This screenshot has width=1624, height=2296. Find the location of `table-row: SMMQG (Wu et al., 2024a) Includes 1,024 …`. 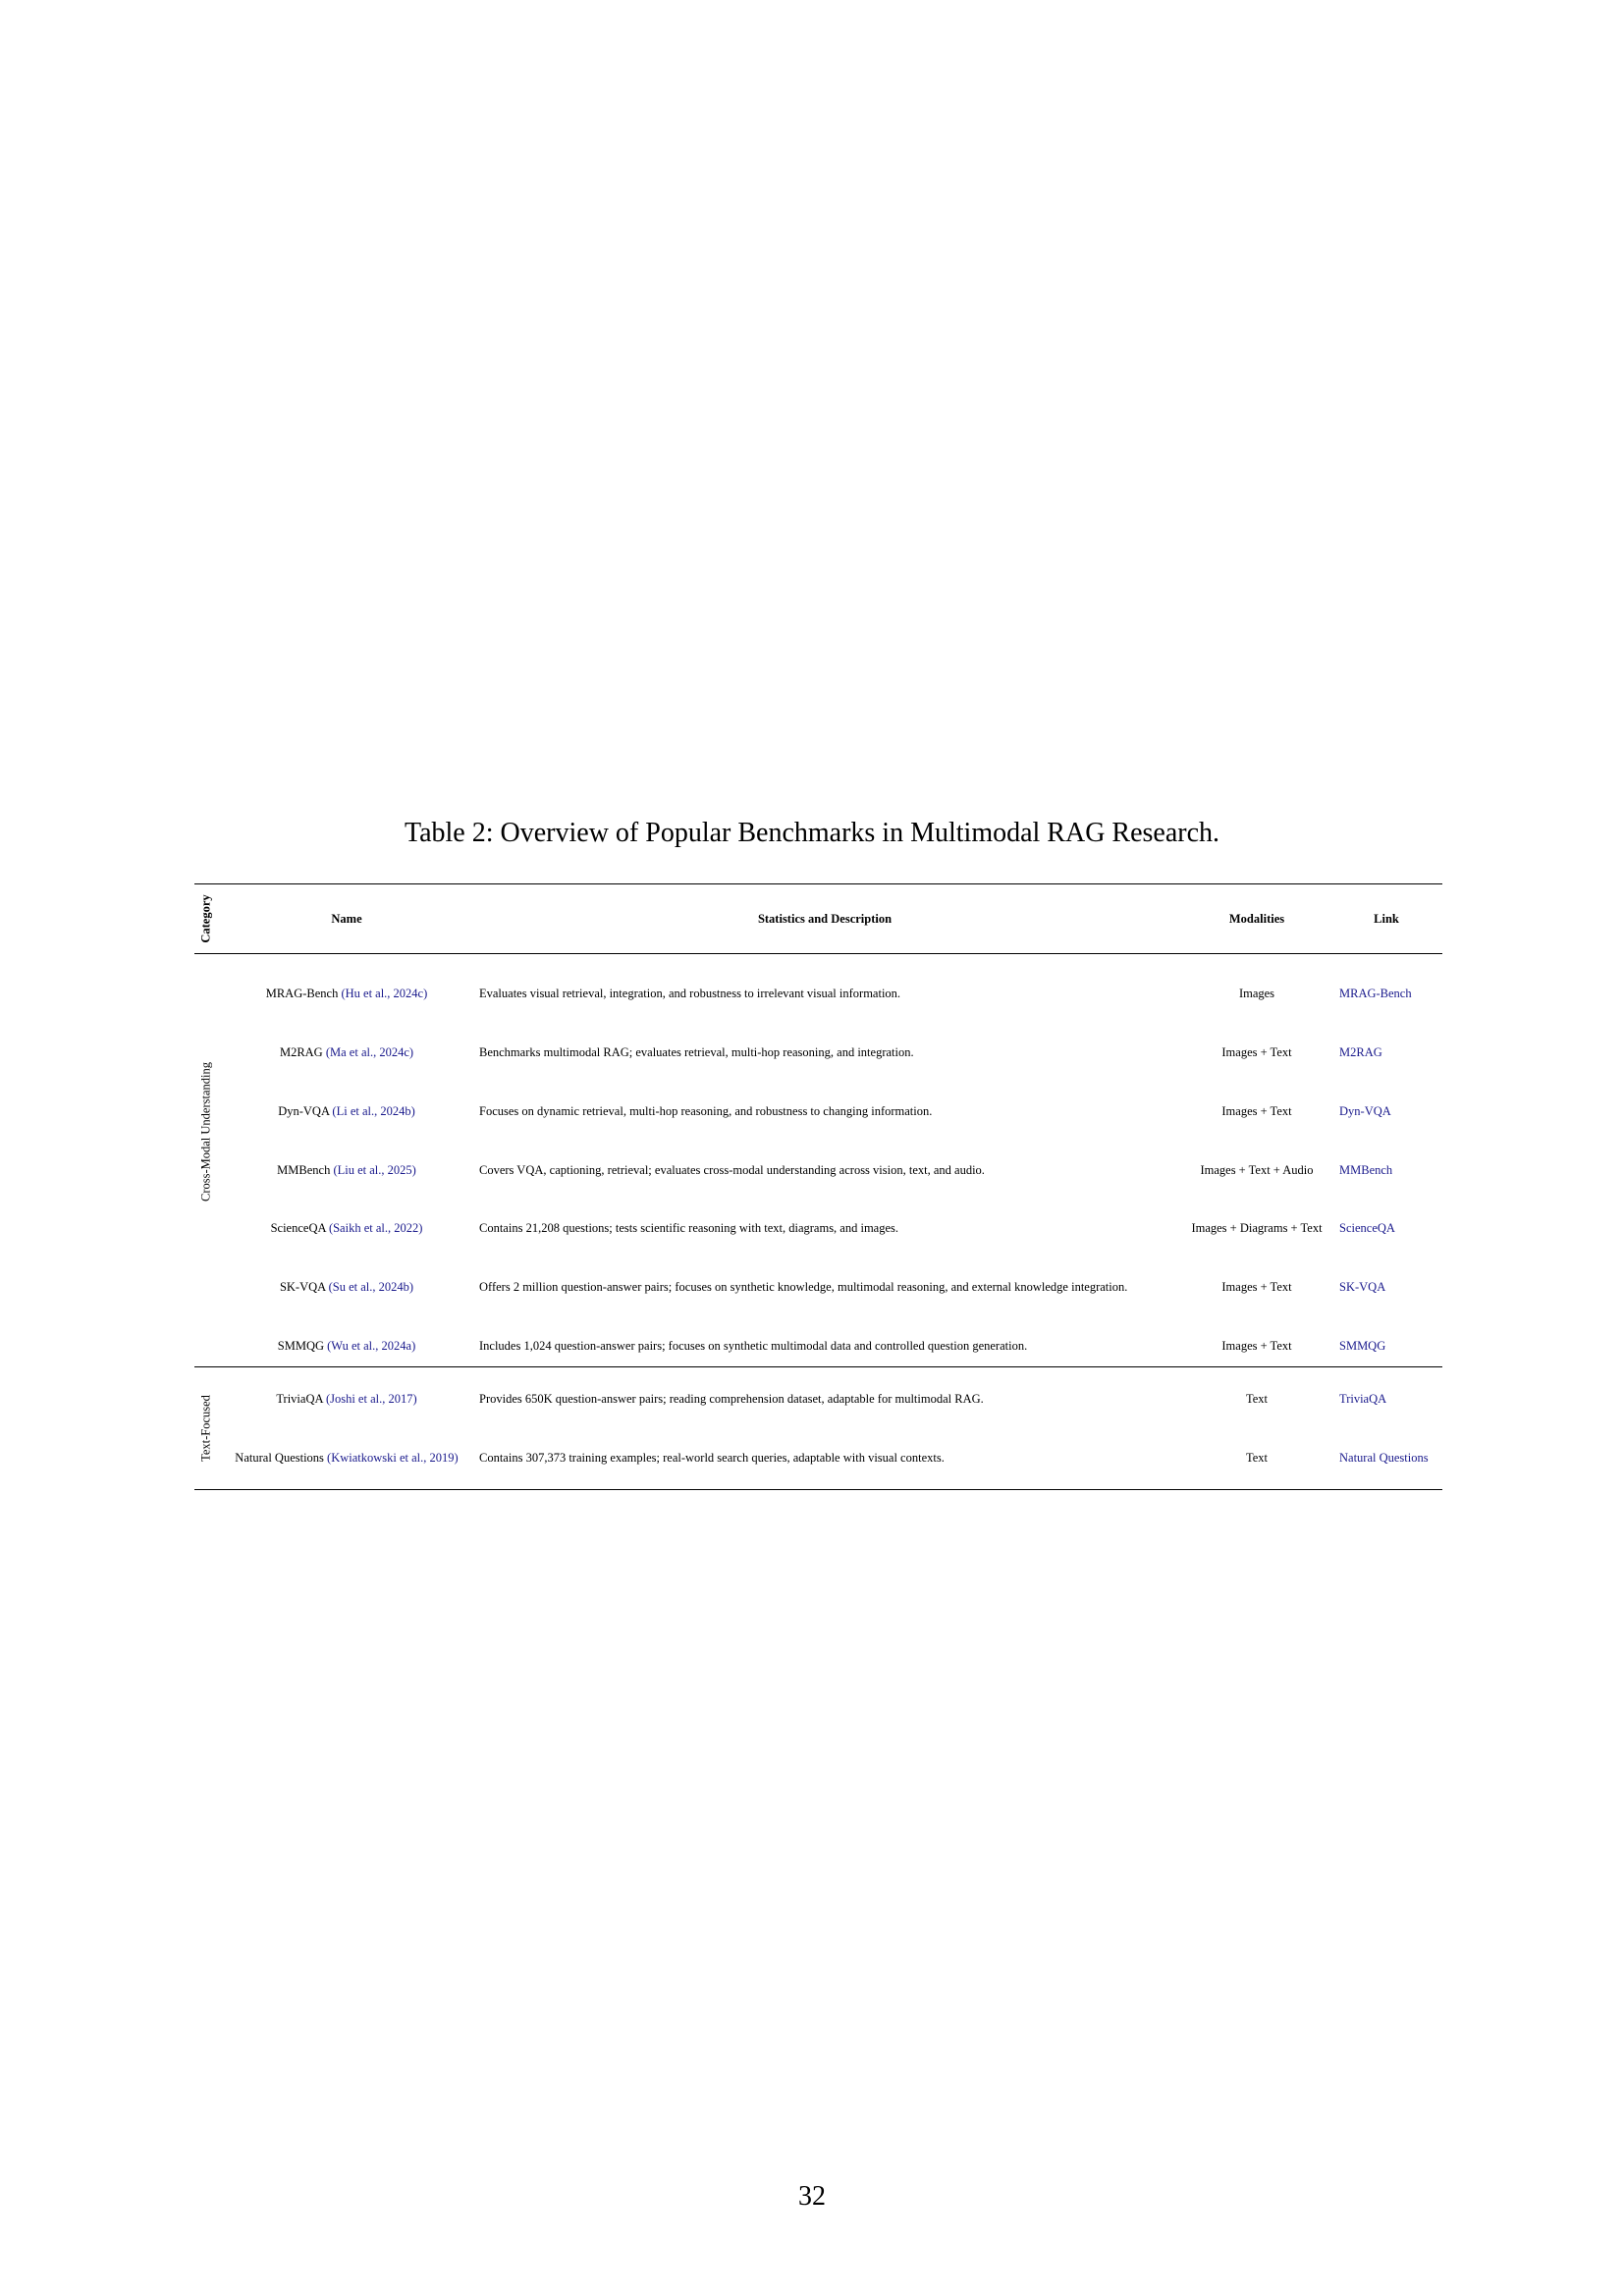

table-row: SMMQG (Wu et al., 2024a) Includes 1,024 … is located at coordinates (818, 1346).